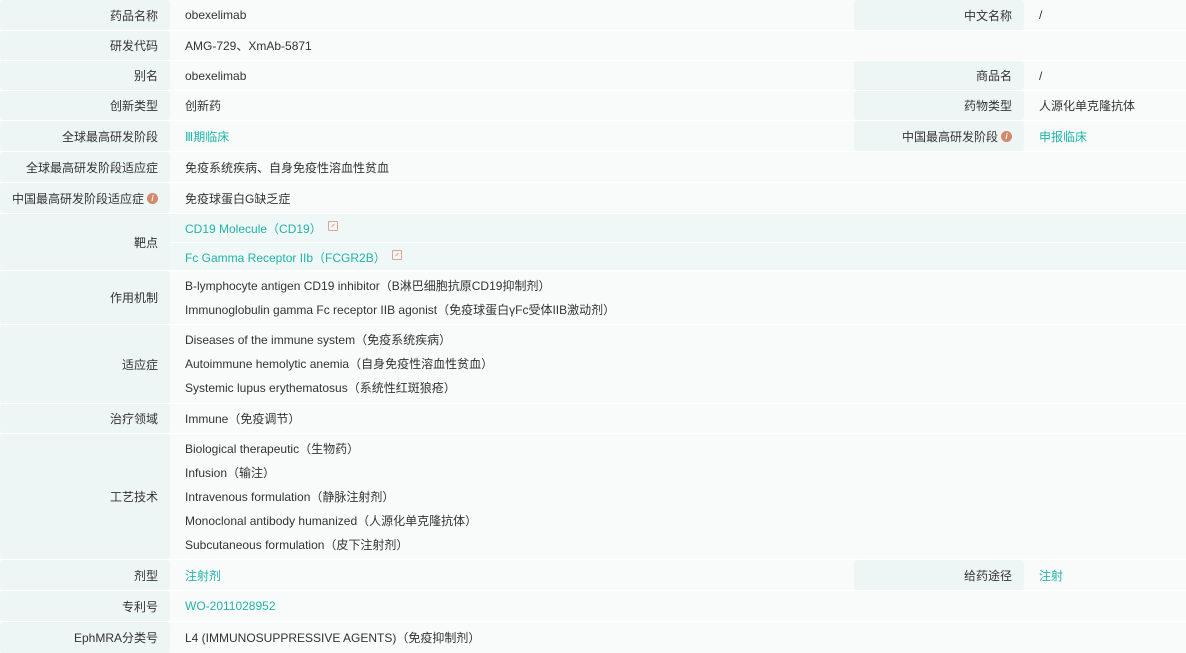 Image resolution: width=1186 pixels, height=653 pixels. I want to click on row-dosage-form: 剂型 注射剂 给药途径 注射, so click(593, 575).